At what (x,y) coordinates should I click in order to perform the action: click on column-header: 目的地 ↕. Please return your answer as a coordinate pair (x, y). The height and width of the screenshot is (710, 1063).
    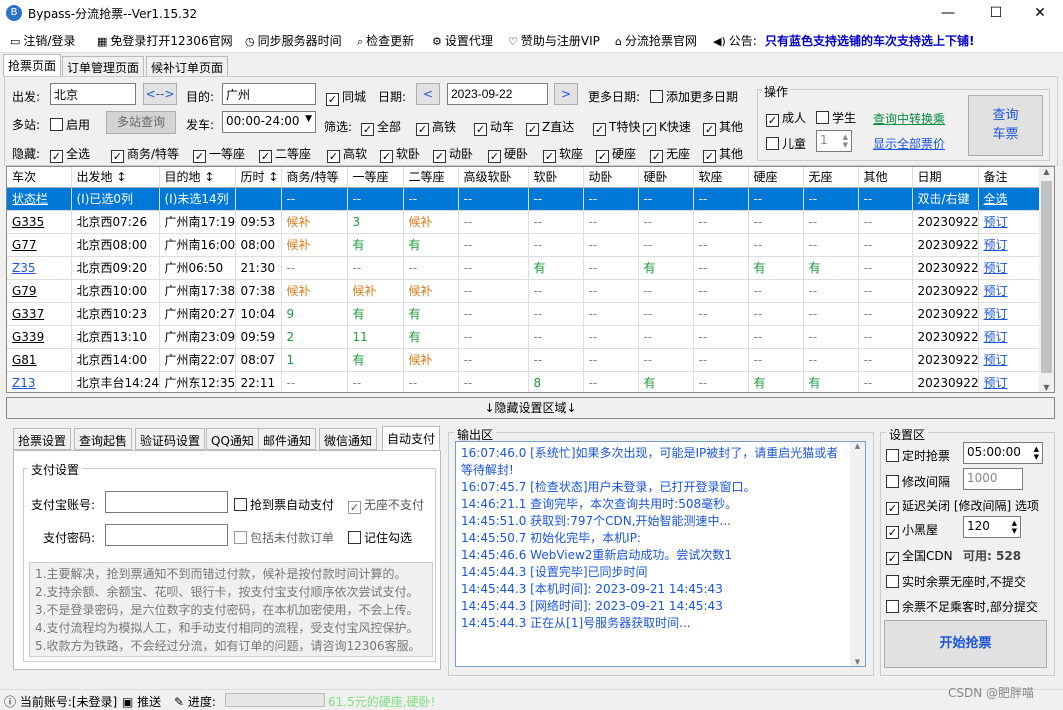
    Looking at the image, I should click on (197, 177).